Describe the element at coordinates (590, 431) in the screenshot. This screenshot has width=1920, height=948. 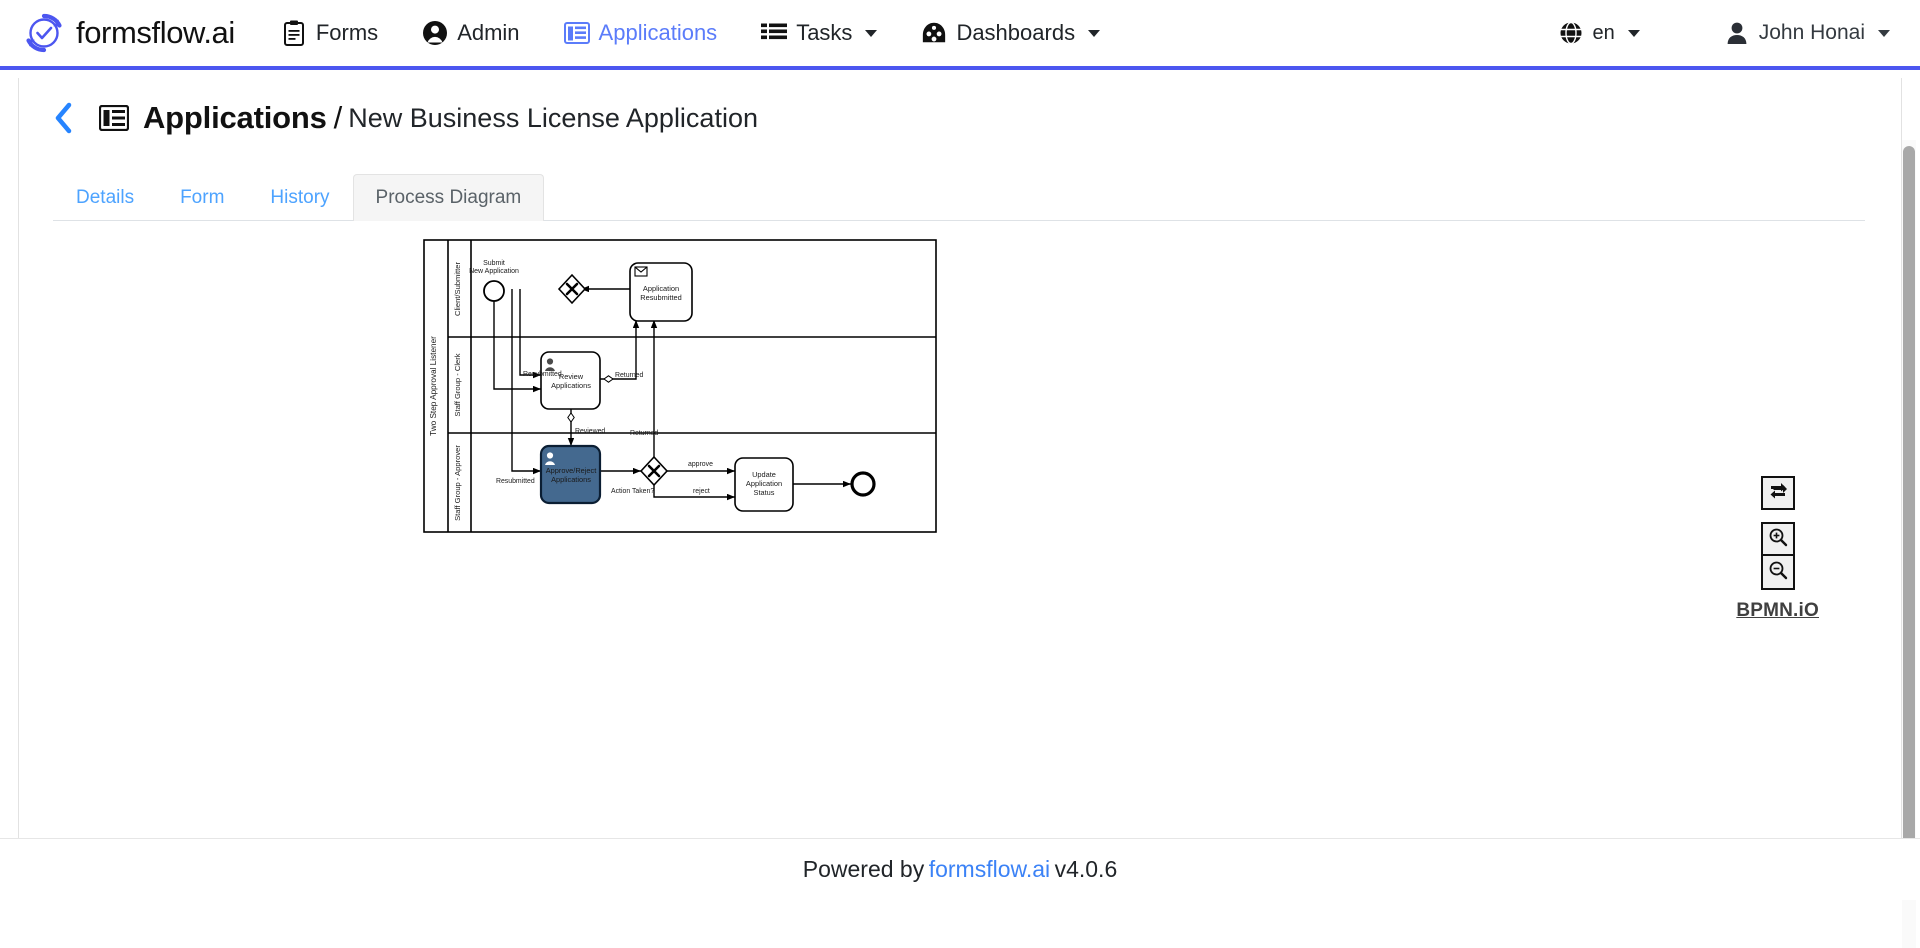
I see `bpmn-flow-label-reviewed: Reviewed` at that location.